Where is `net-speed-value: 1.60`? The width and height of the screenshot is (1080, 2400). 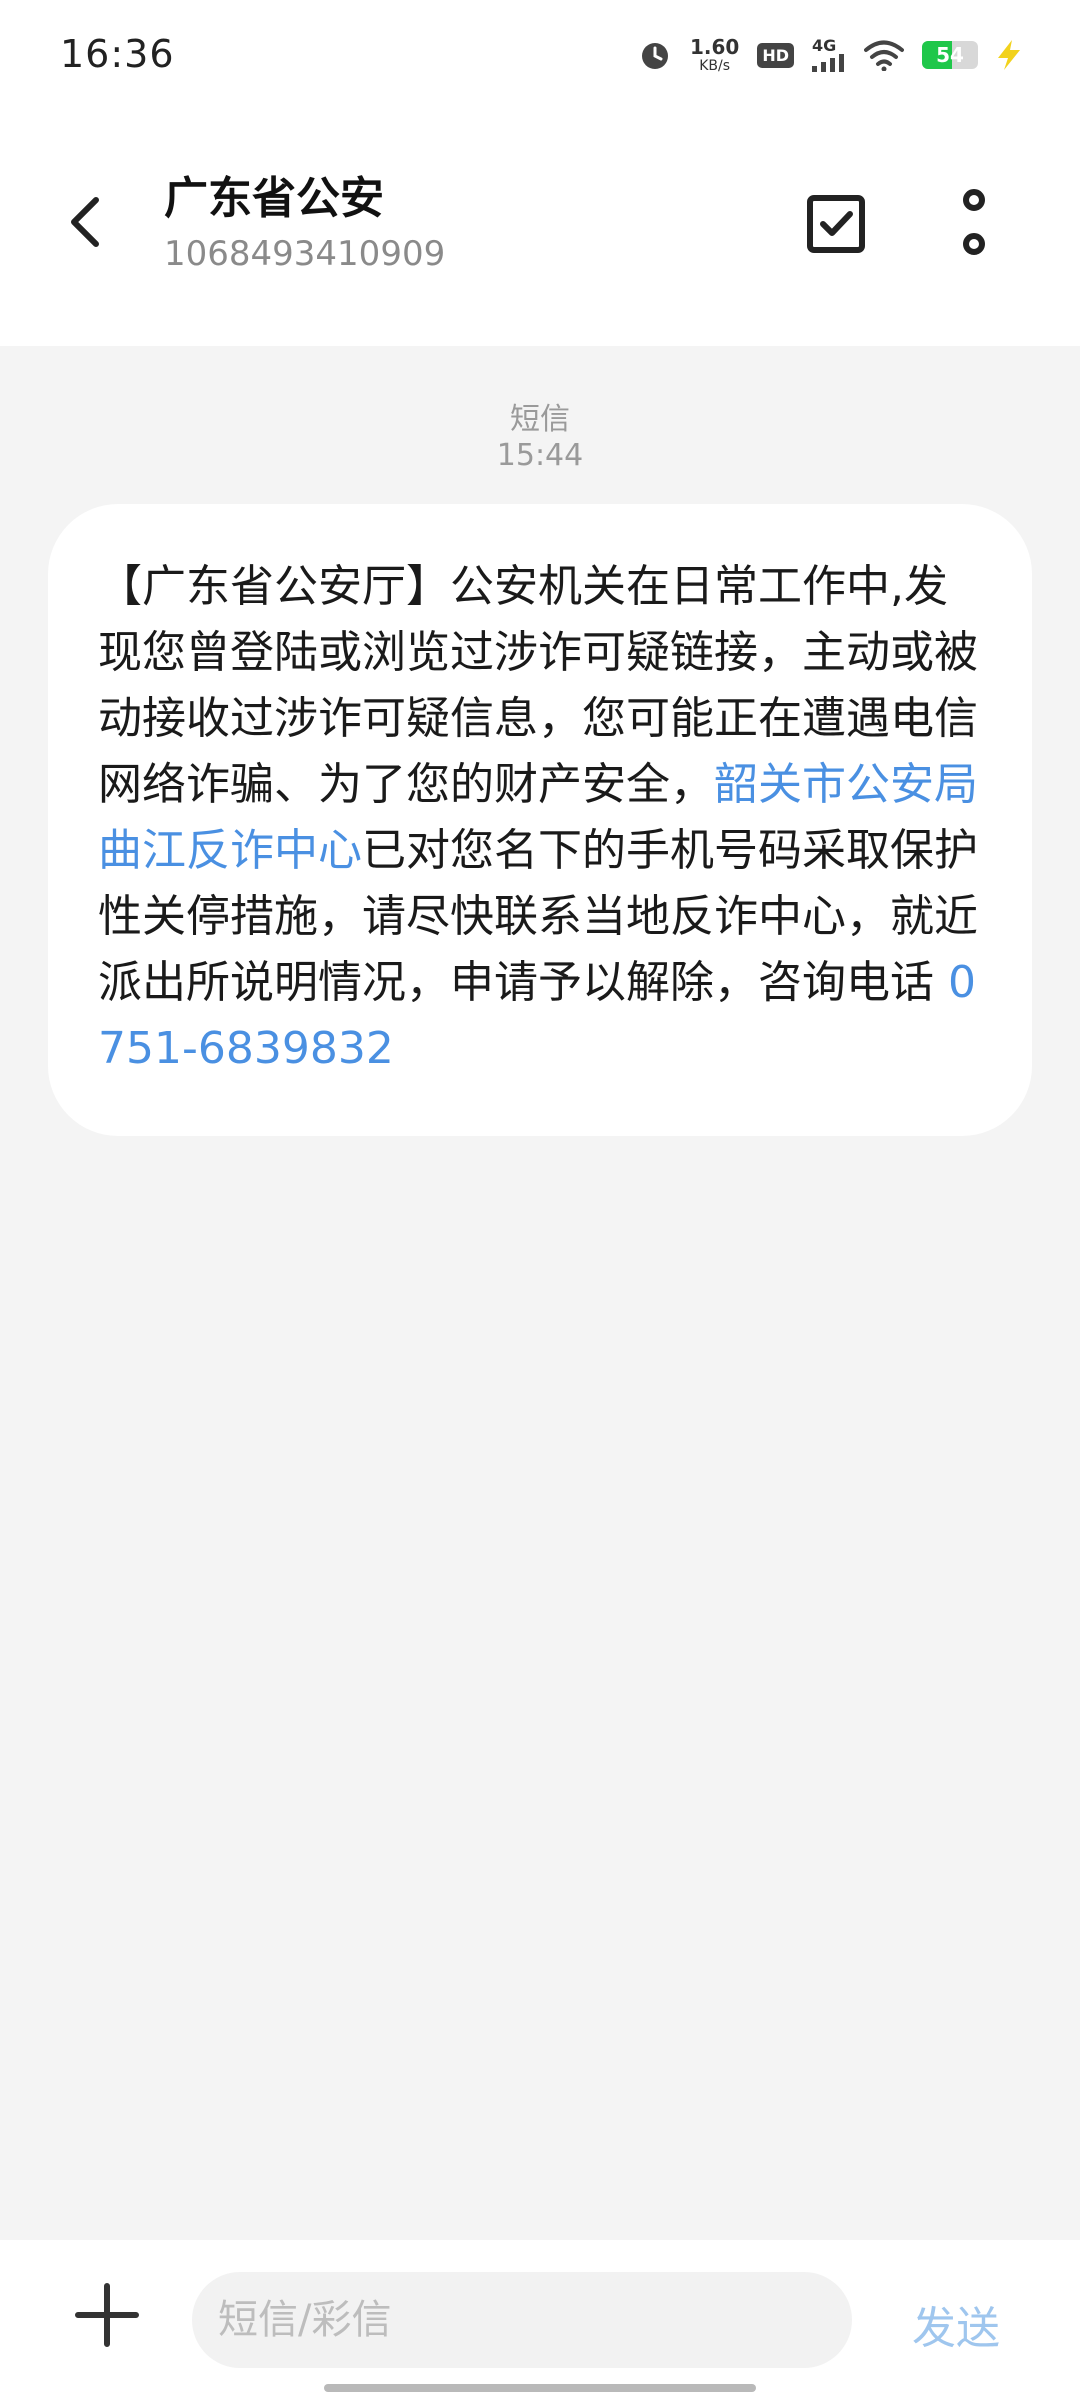
net-speed-value: 1.60 is located at coordinates (714, 47).